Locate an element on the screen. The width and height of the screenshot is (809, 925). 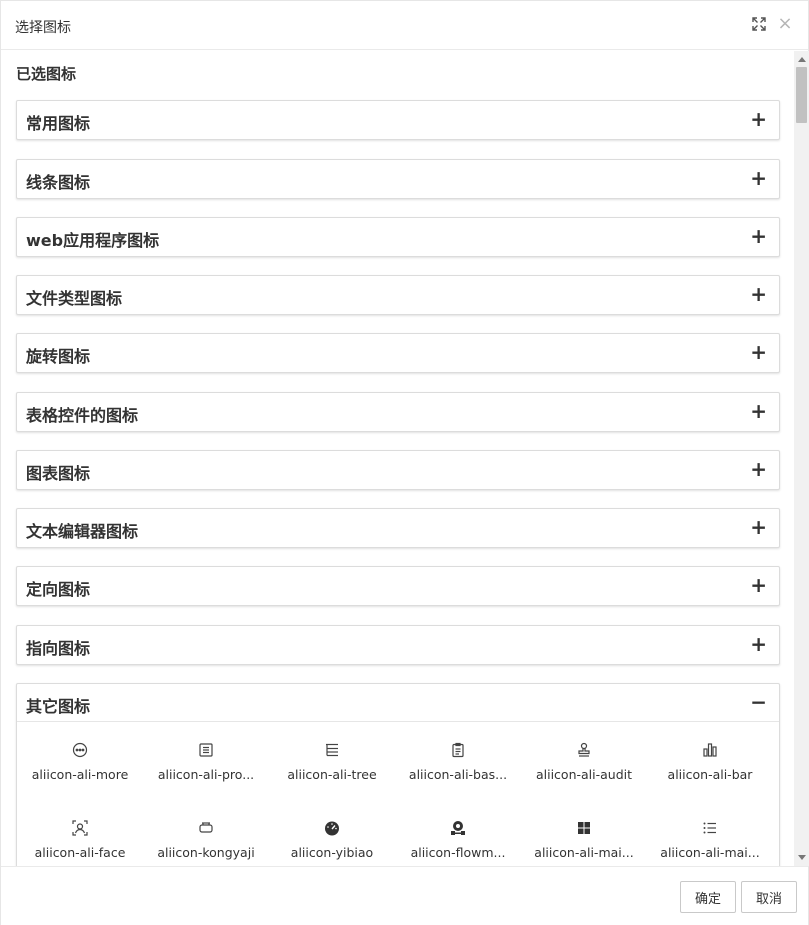
dialog-titlebar: 选择图标 × is located at coordinates (404, 25).